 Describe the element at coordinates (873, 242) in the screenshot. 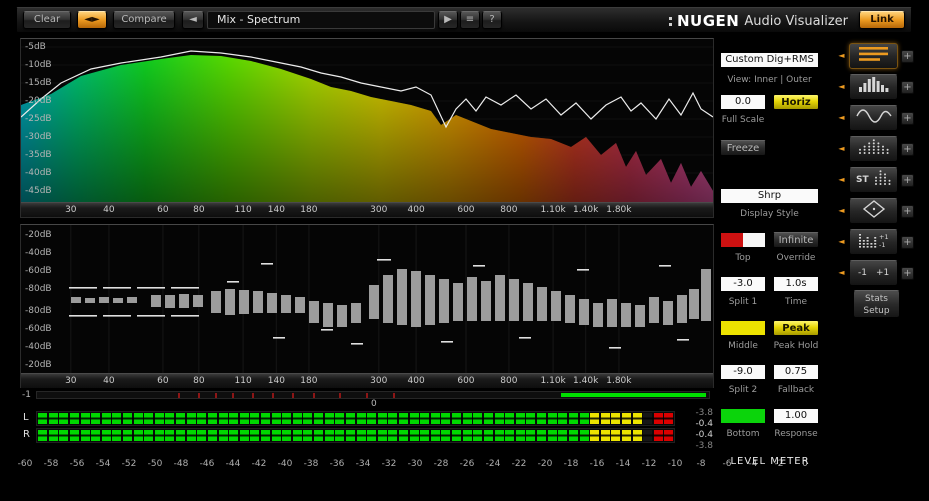

I see `plusminus-meter-button: +1 -1` at that location.